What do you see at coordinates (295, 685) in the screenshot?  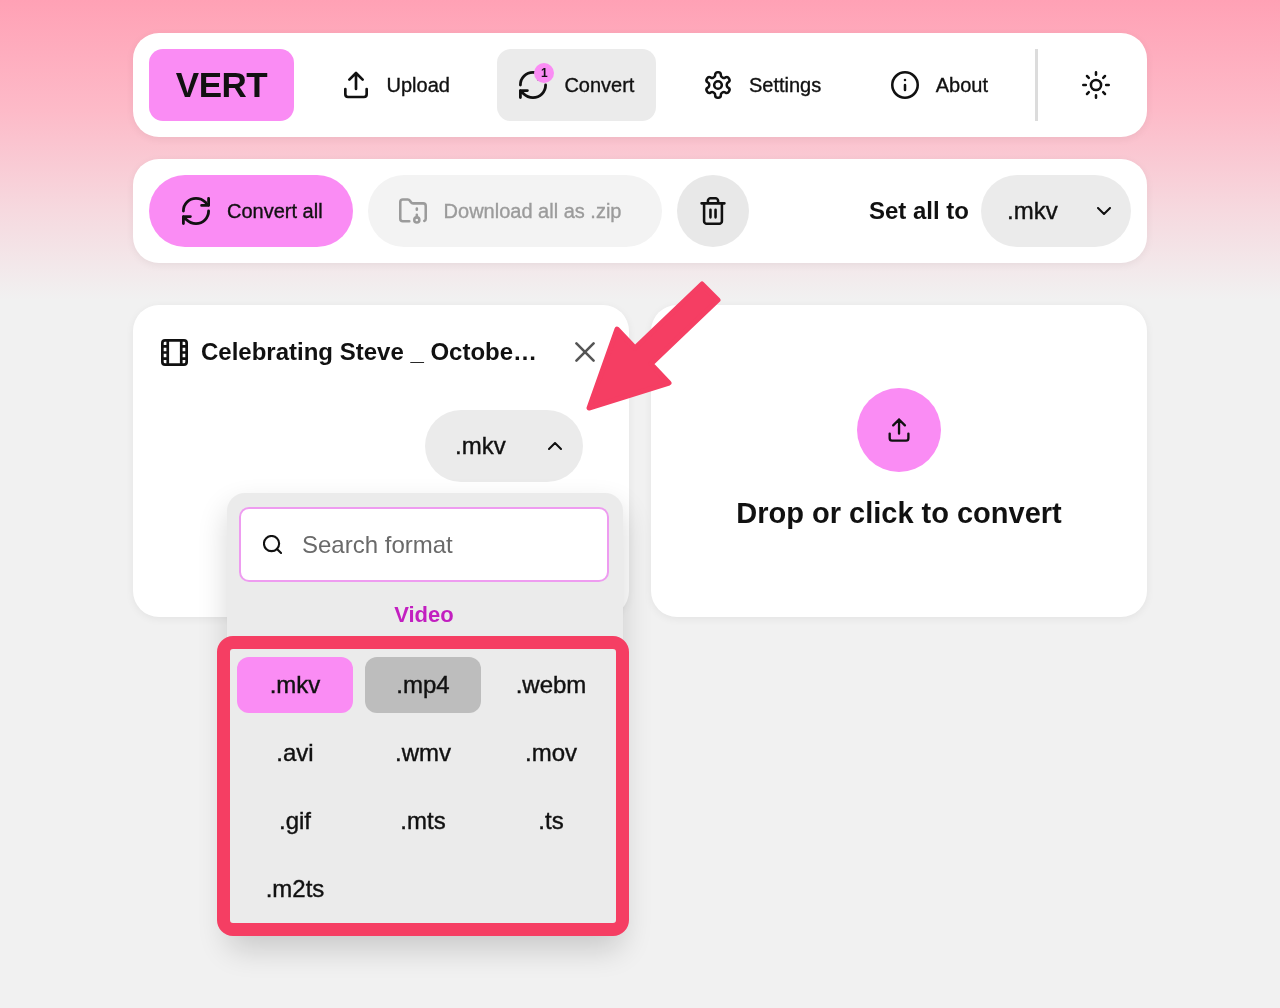 I see `format-option: .mkv` at bounding box center [295, 685].